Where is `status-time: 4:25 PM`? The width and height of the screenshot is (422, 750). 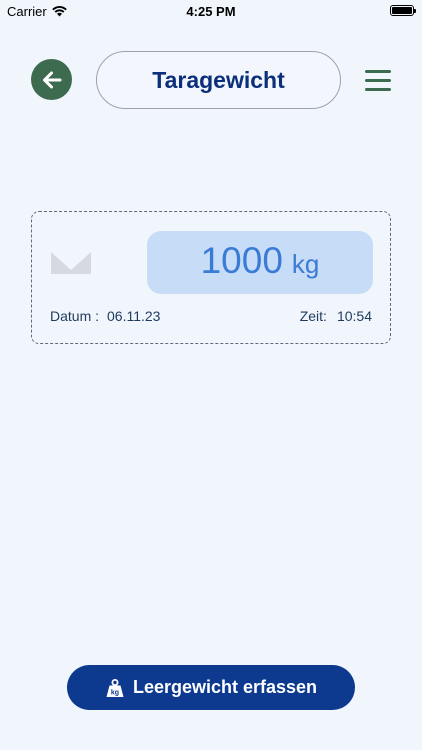
status-time: 4:25 PM is located at coordinates (211, 11).